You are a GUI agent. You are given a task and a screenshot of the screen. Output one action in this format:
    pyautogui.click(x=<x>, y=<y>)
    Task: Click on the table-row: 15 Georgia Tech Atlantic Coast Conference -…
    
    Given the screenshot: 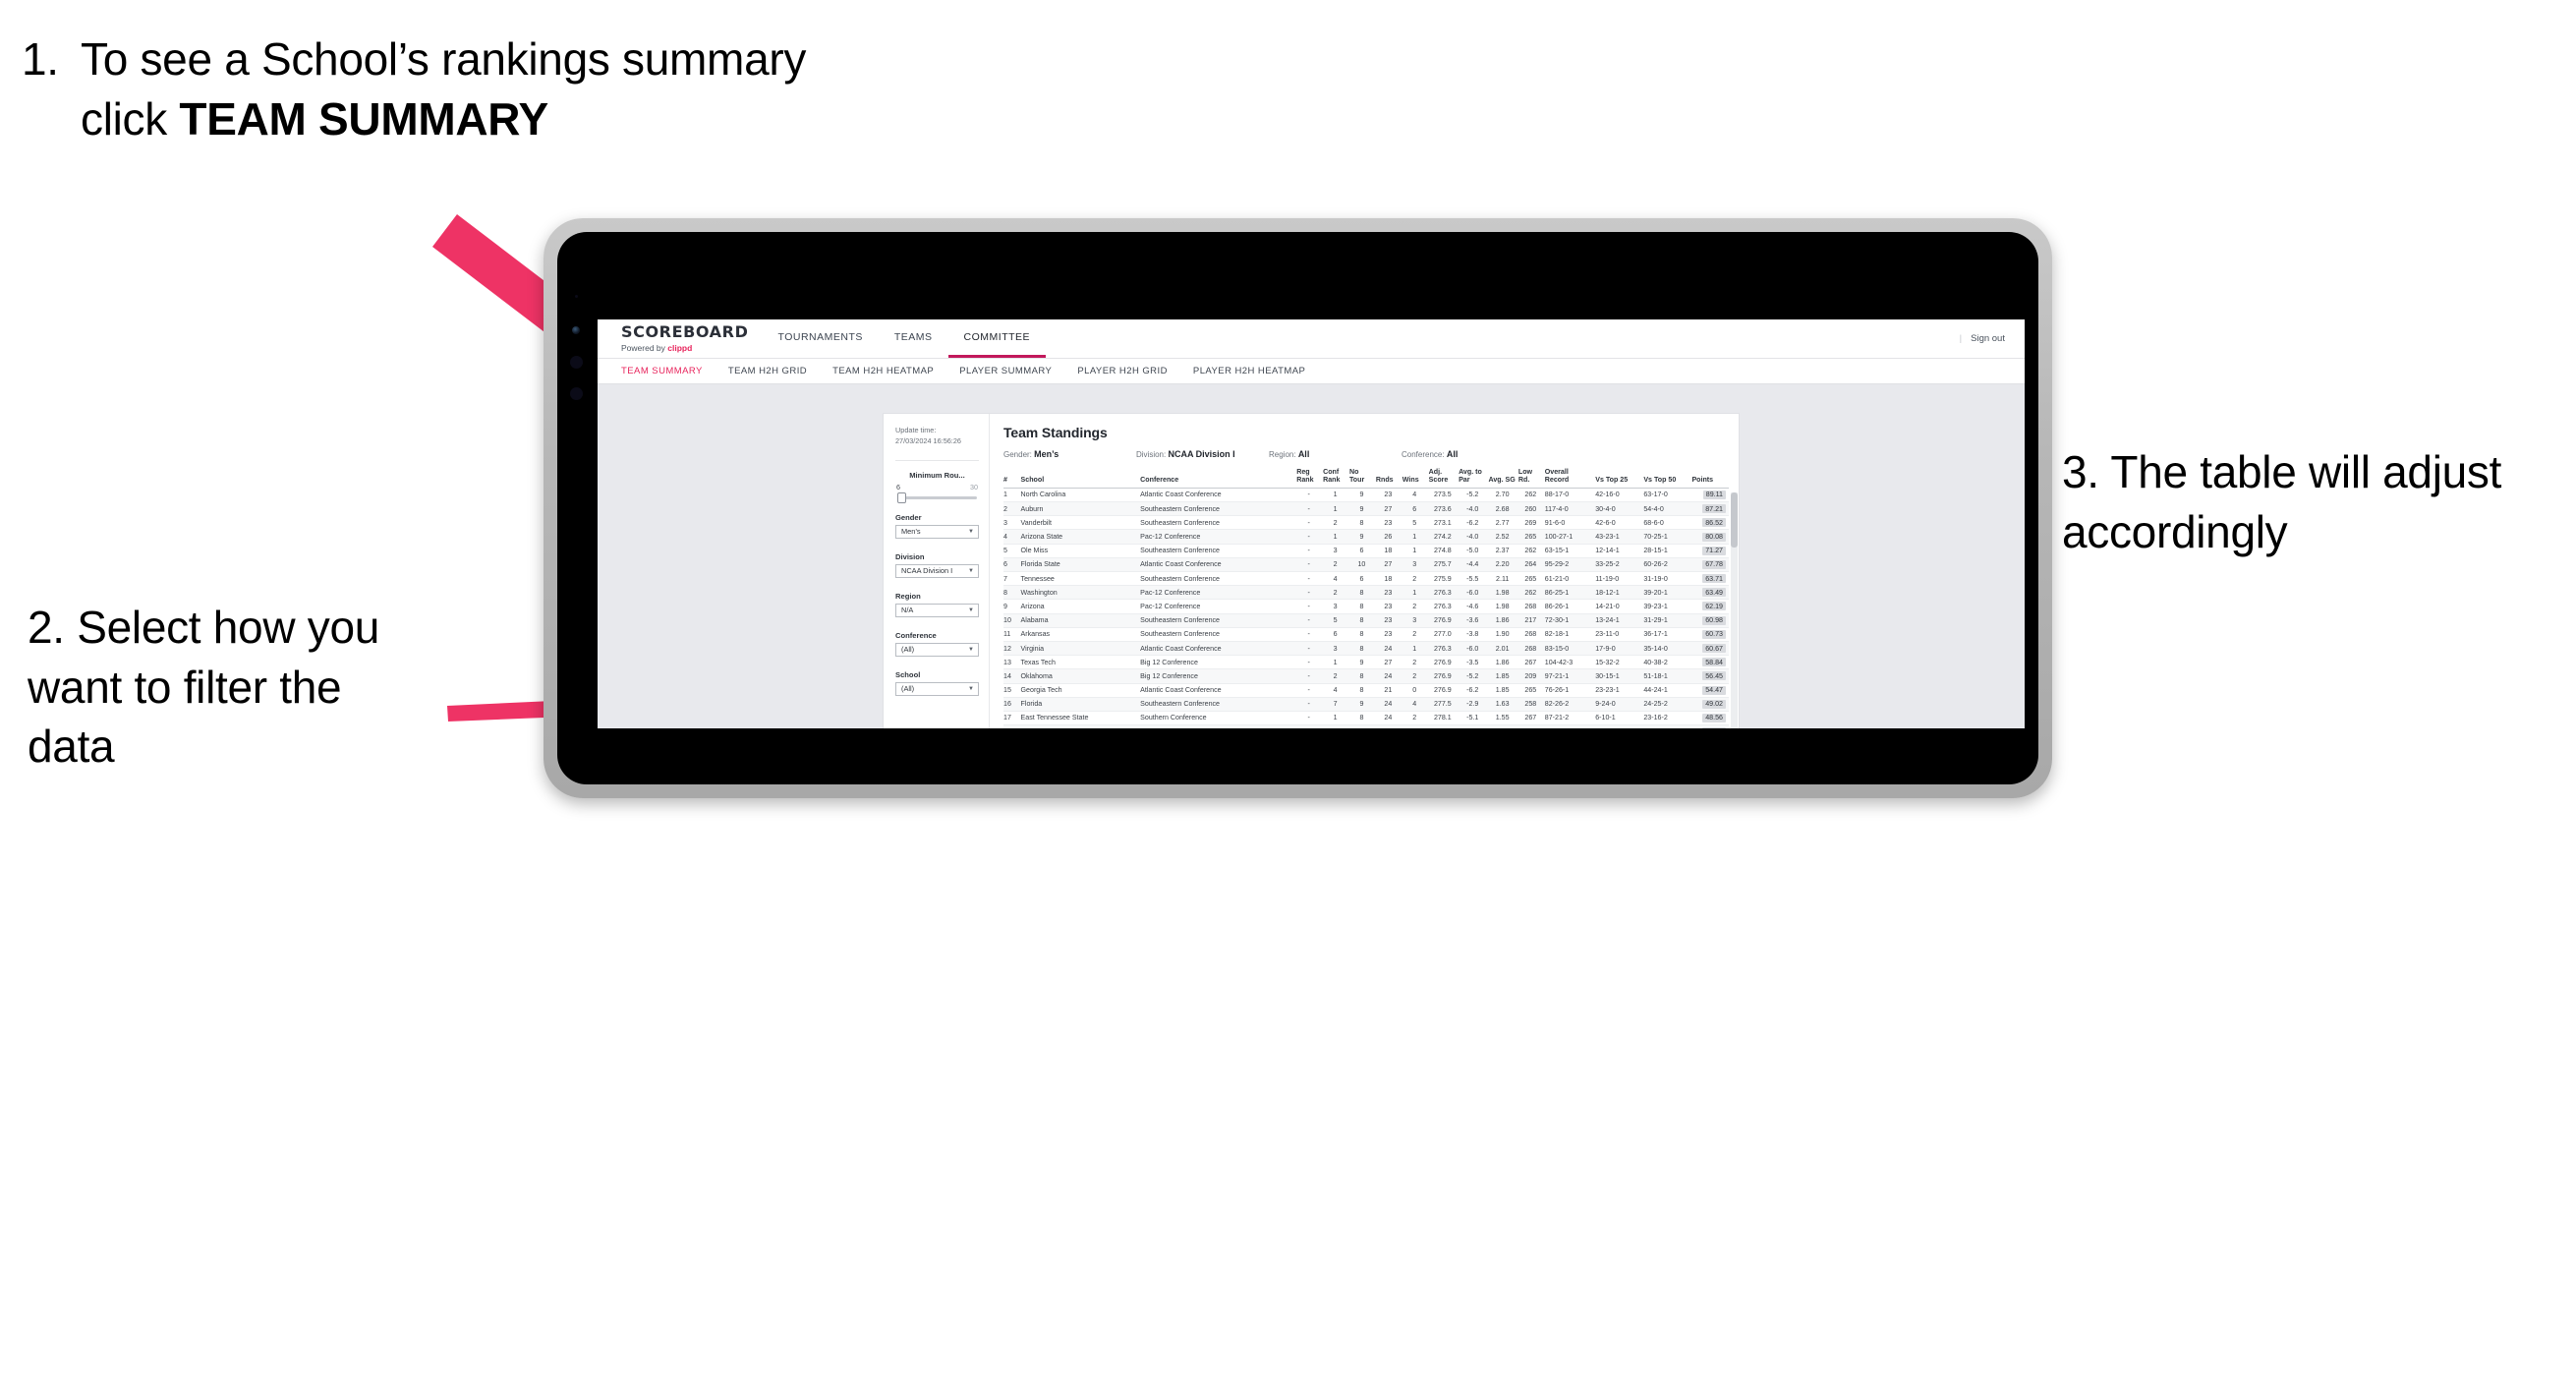 What is the action you would take?
    pyautogui.click(x=1366, y=690)
    